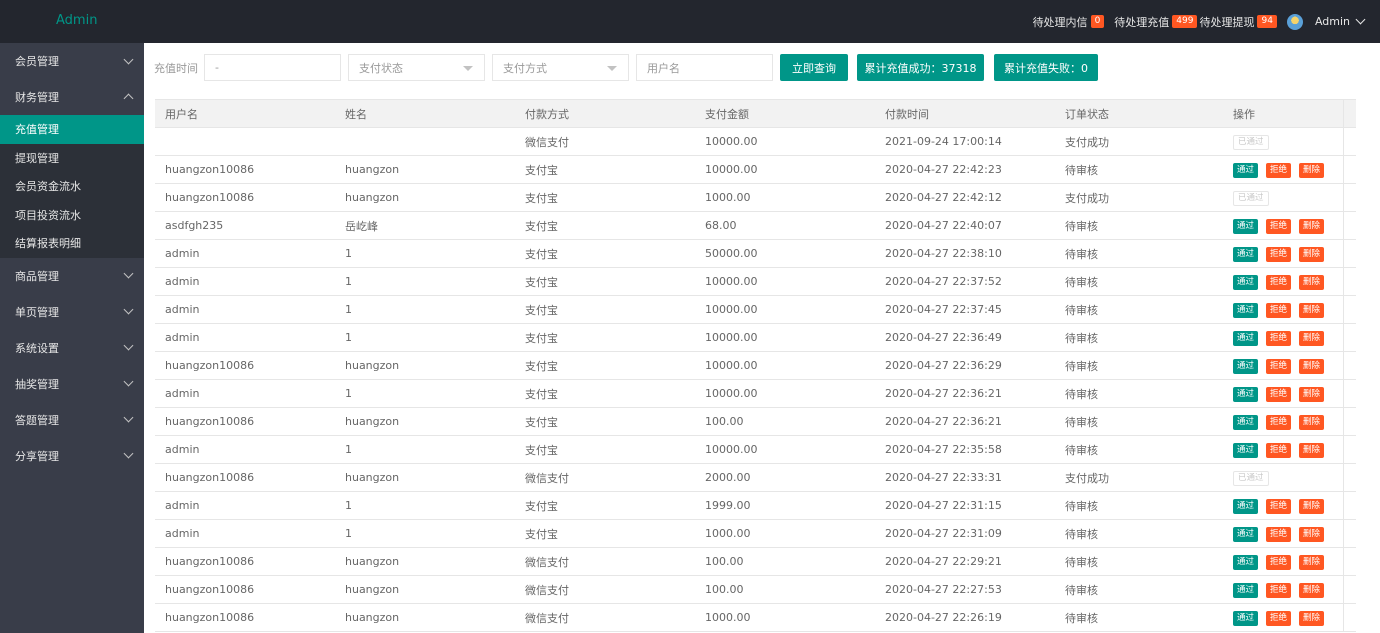 This screenshot has width=1380, height=633. I want to click on column-header: 用户名, so click(245, 113).